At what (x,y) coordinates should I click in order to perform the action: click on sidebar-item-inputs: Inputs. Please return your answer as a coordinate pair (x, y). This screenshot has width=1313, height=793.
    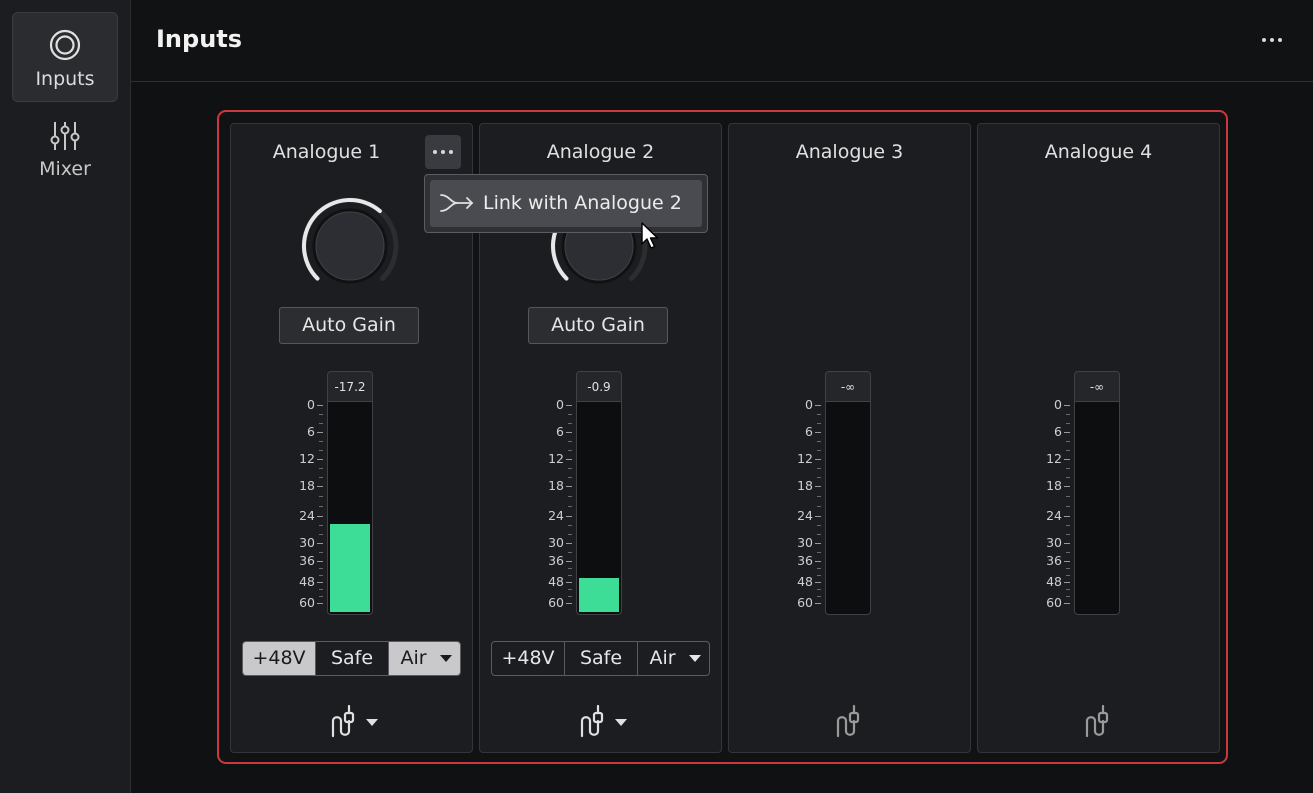
    Looking at the image, I should click on (65, 57).